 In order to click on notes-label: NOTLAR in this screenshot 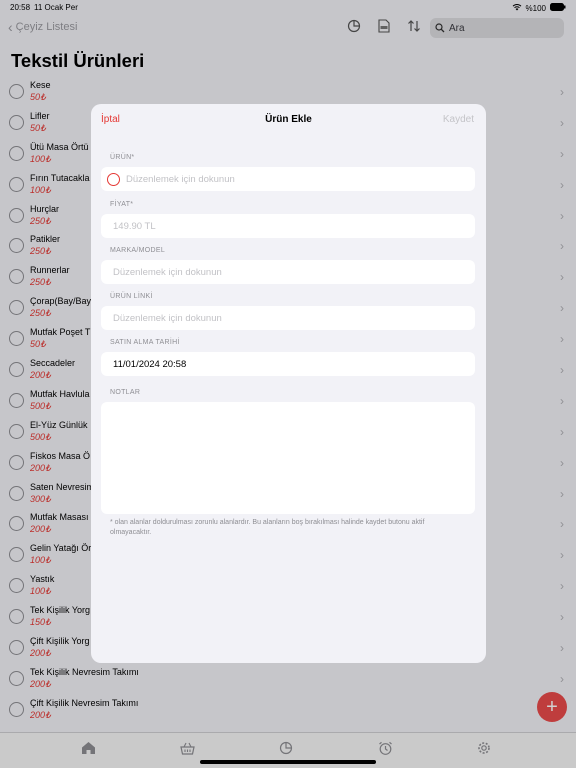, I will do `click(125, 392)`.